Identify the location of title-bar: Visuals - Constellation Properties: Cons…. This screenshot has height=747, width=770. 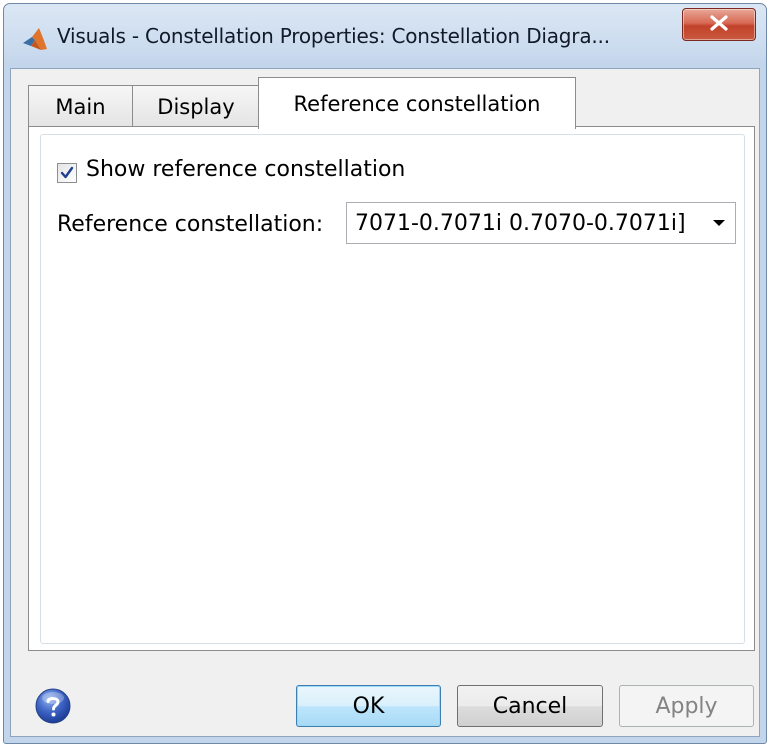
(385, 36).